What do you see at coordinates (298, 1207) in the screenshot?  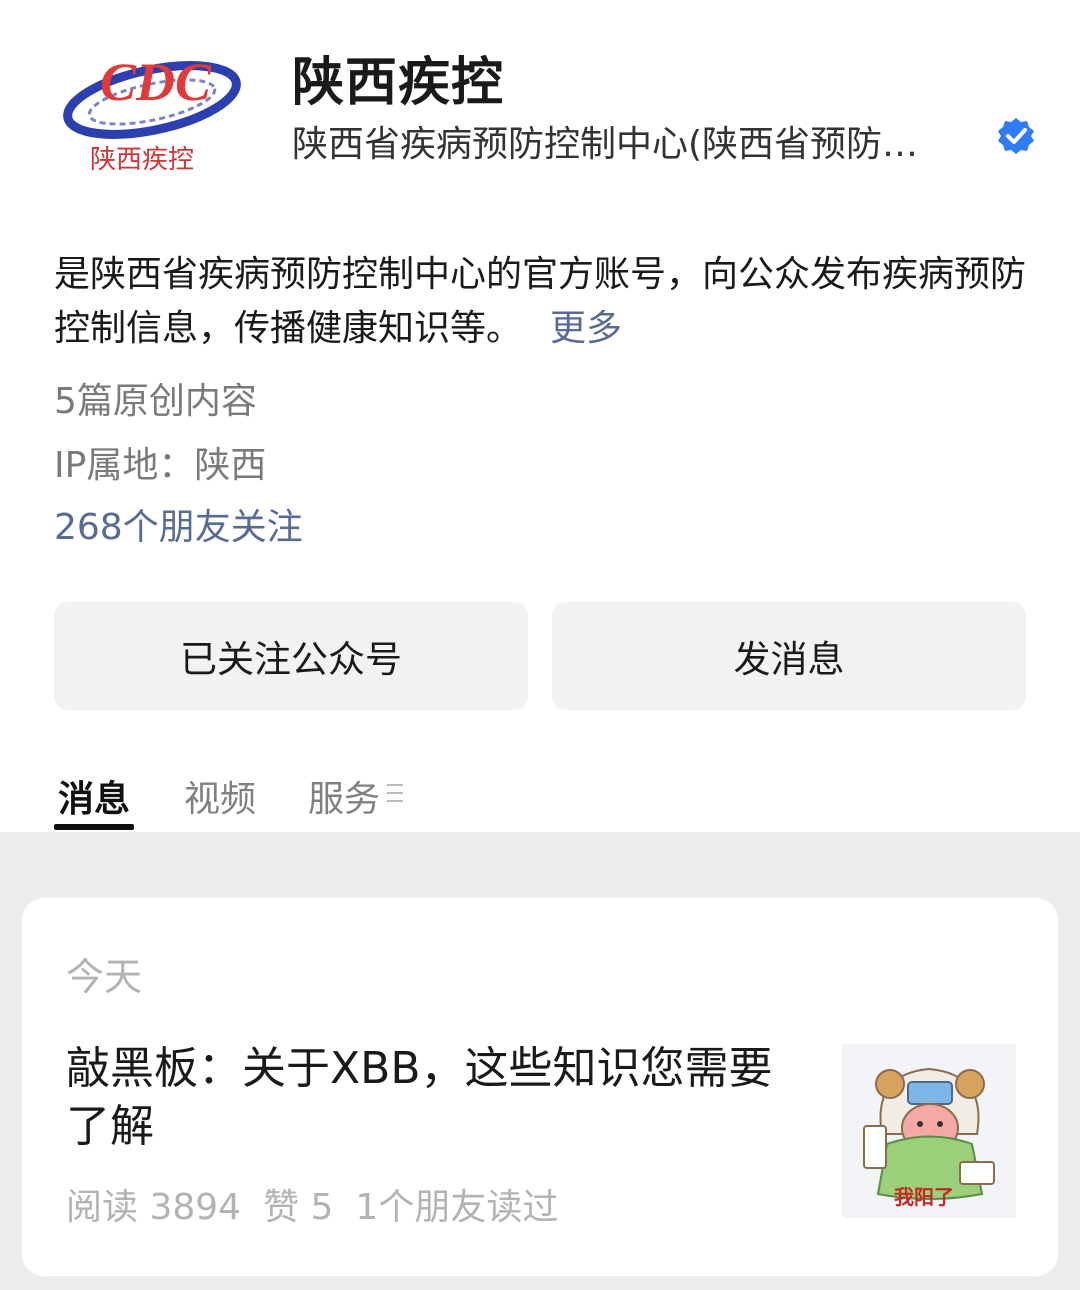 I see `like-count: 赞 5` at bounding box center [298, 1207].